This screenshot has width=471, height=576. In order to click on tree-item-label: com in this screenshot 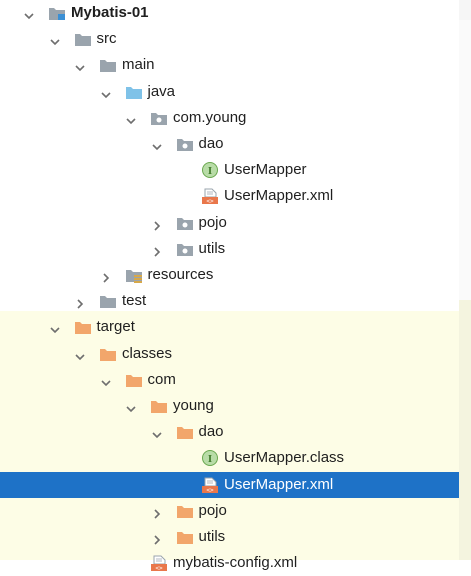, I will do `click(161, 379)`.